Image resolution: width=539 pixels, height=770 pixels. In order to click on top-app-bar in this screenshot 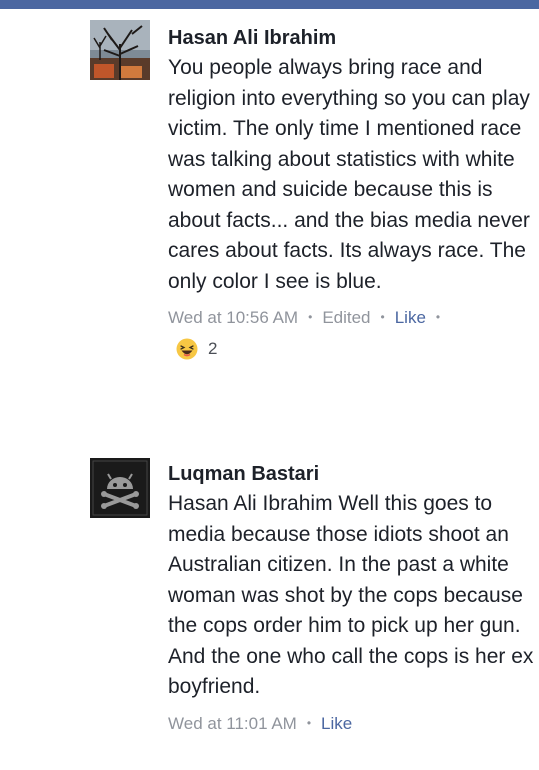, I will do `click(269, 4)`.